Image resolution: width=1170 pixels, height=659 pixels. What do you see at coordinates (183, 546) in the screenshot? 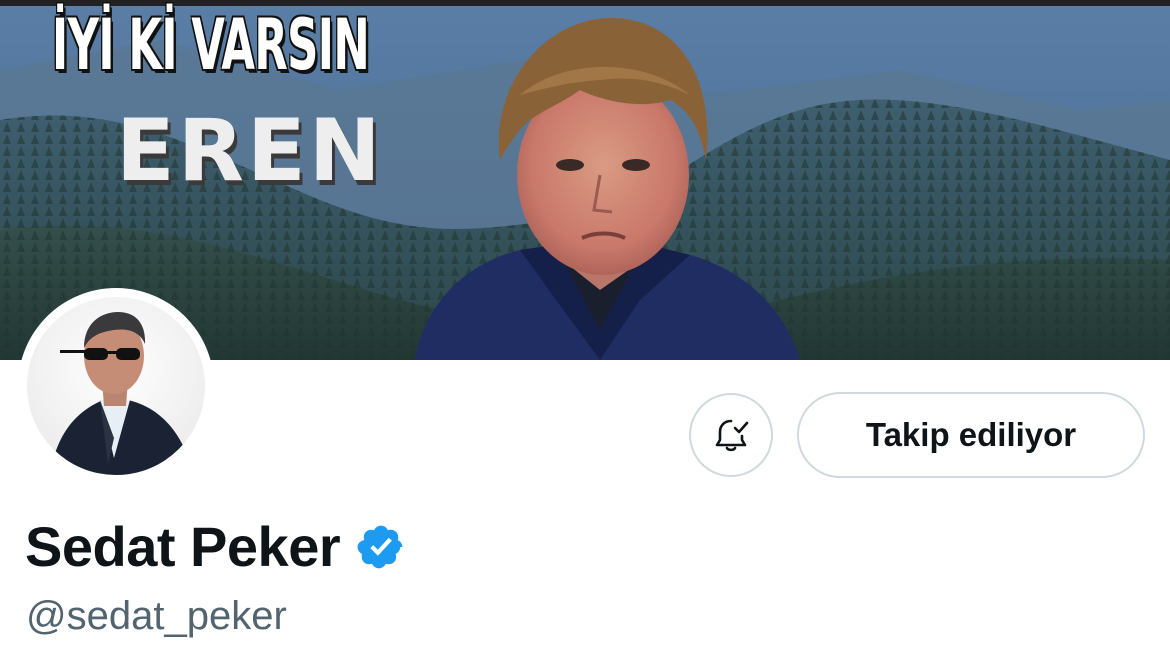
I see `display-name: Sedat Peker` at bounding box center [183, 546].